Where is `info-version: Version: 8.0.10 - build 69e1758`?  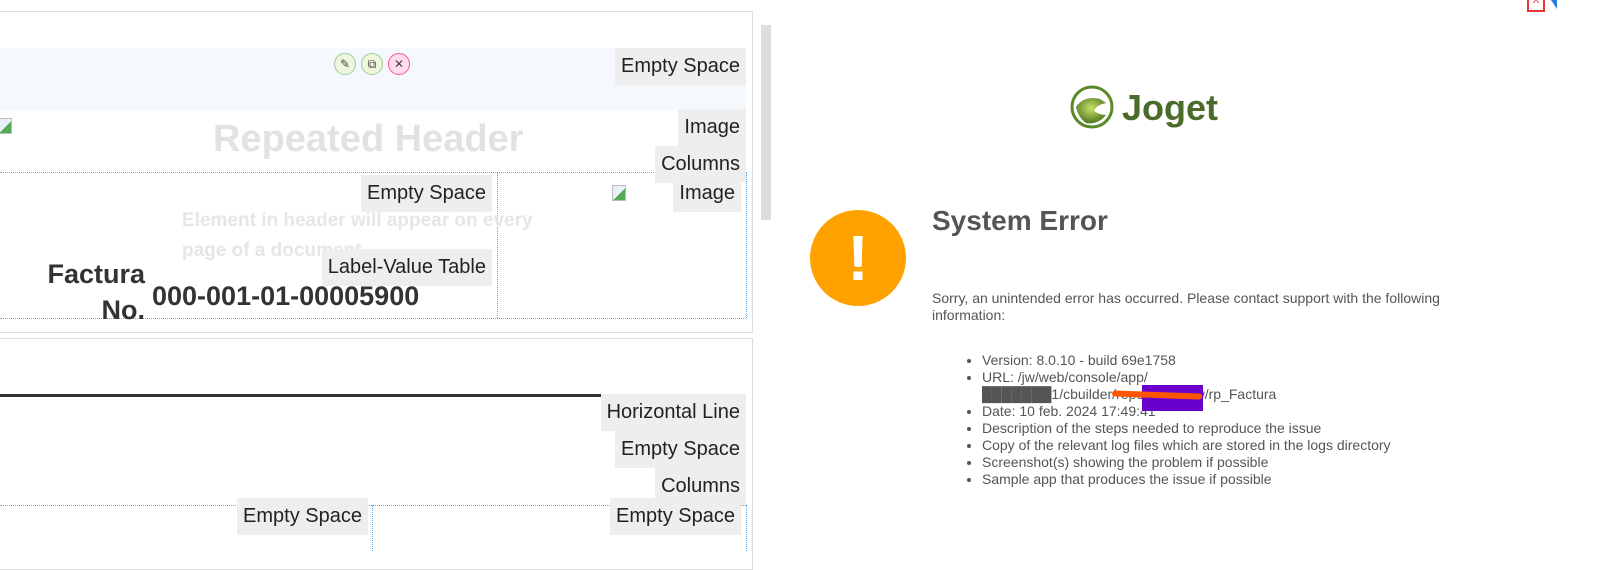 info-version: Version: 8.0.10 - build 69e1758 is located at coordinates (1222, 360).